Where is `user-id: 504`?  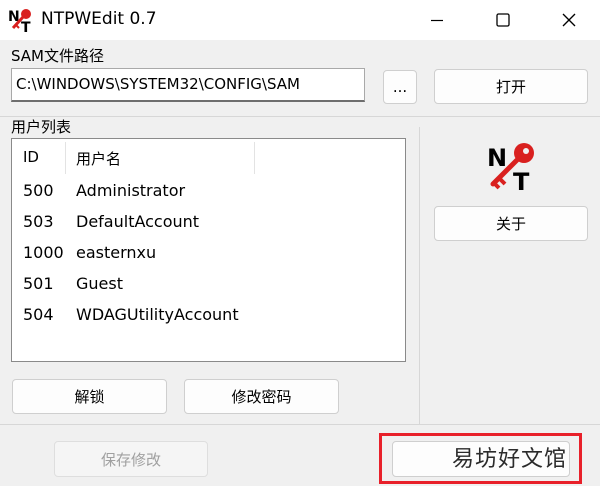
user-id: 504 is located at coordinates (38, 314).